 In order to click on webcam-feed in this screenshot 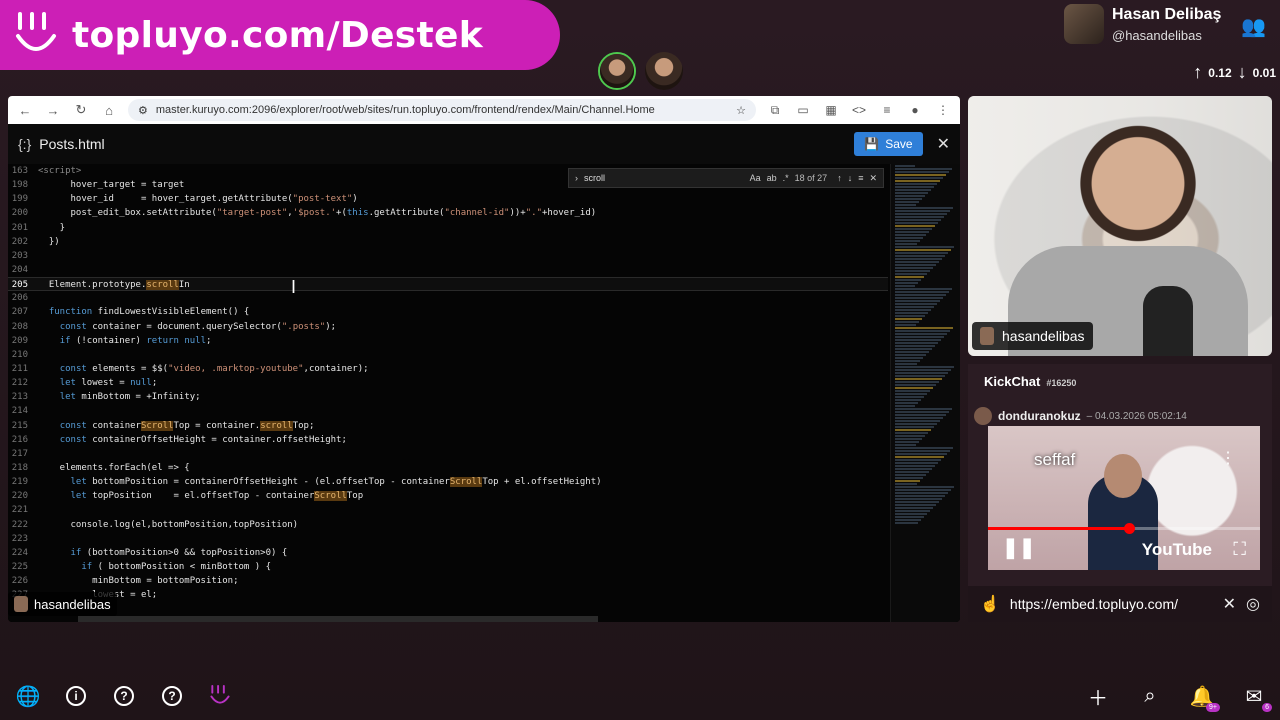, I will do `click(1120, 226)`.